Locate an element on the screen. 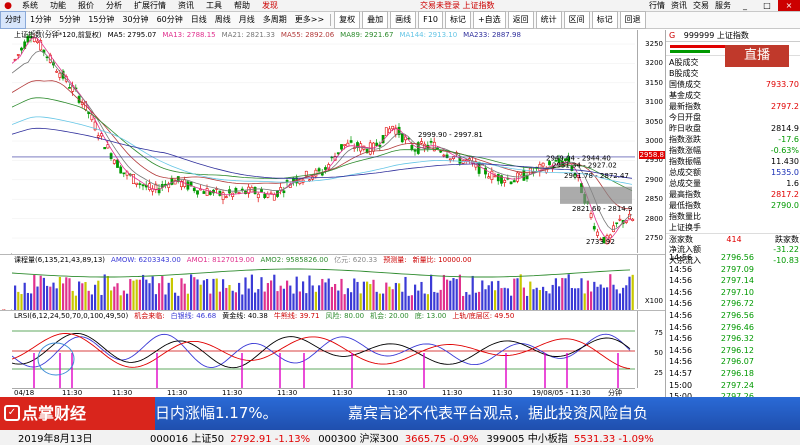 This screenshot has height=445, width=800. period-30min: 30分钟 is located at coordinates (135, 20).